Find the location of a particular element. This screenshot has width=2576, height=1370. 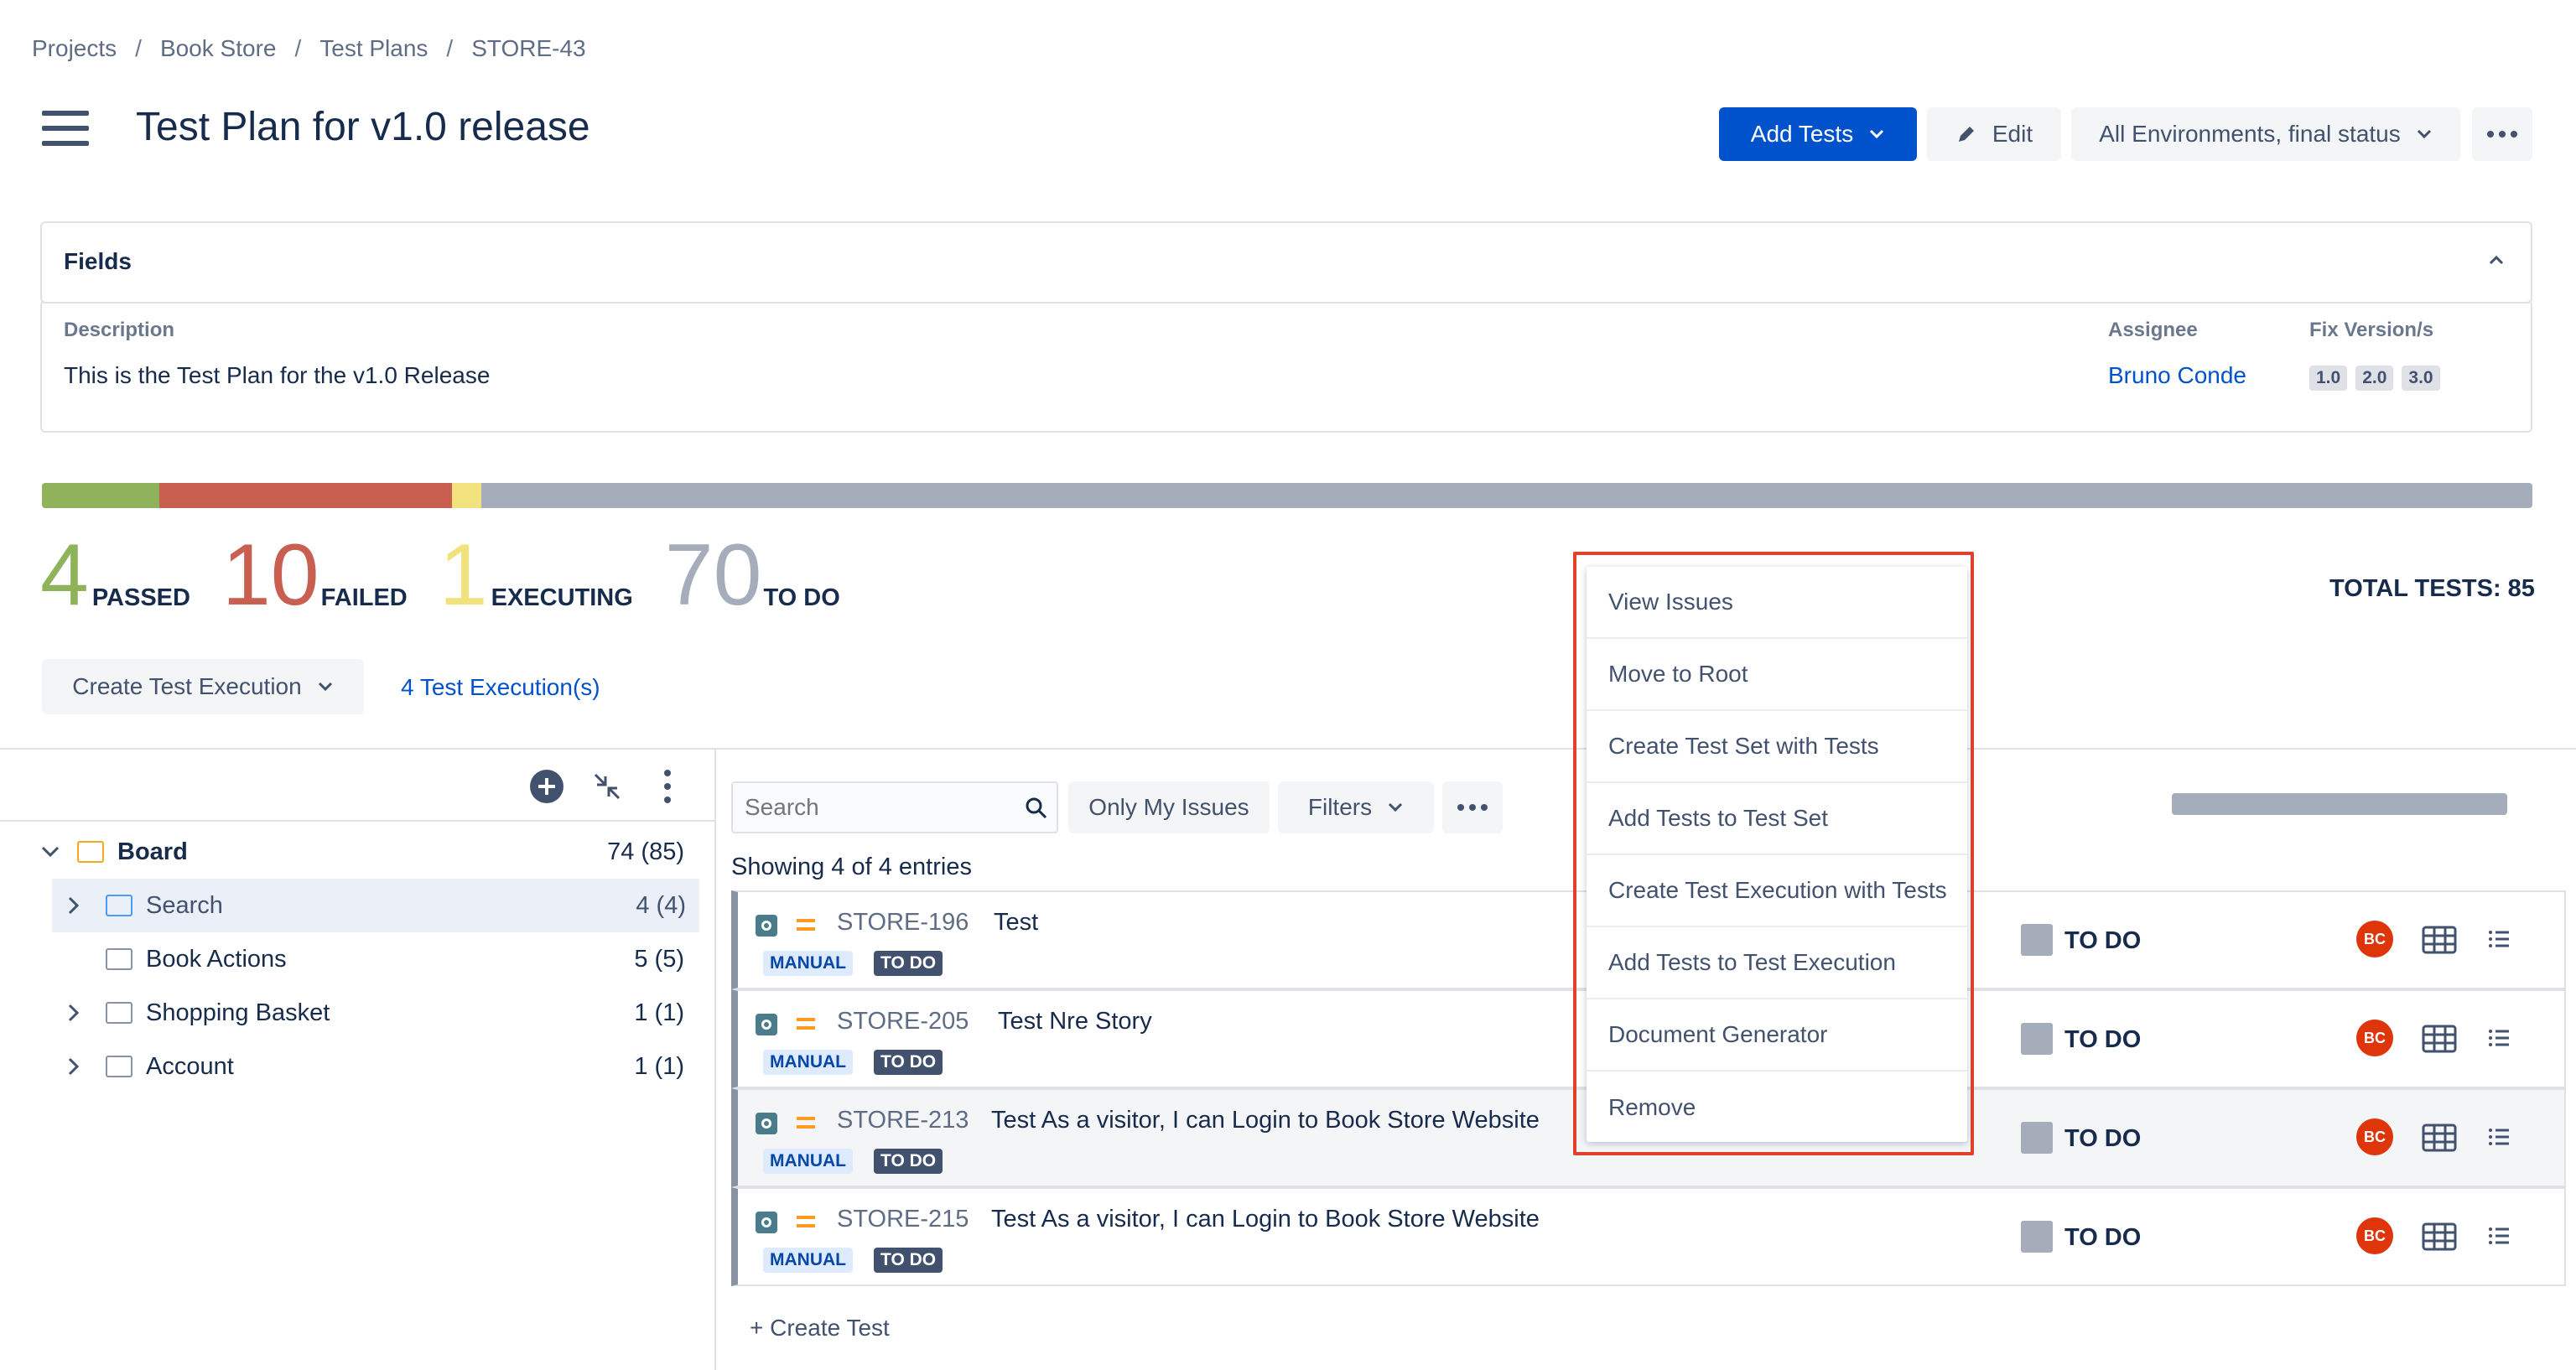

menu-item-create-test-set: Create Test Set with Tests is located at coordinates (1777, 747).